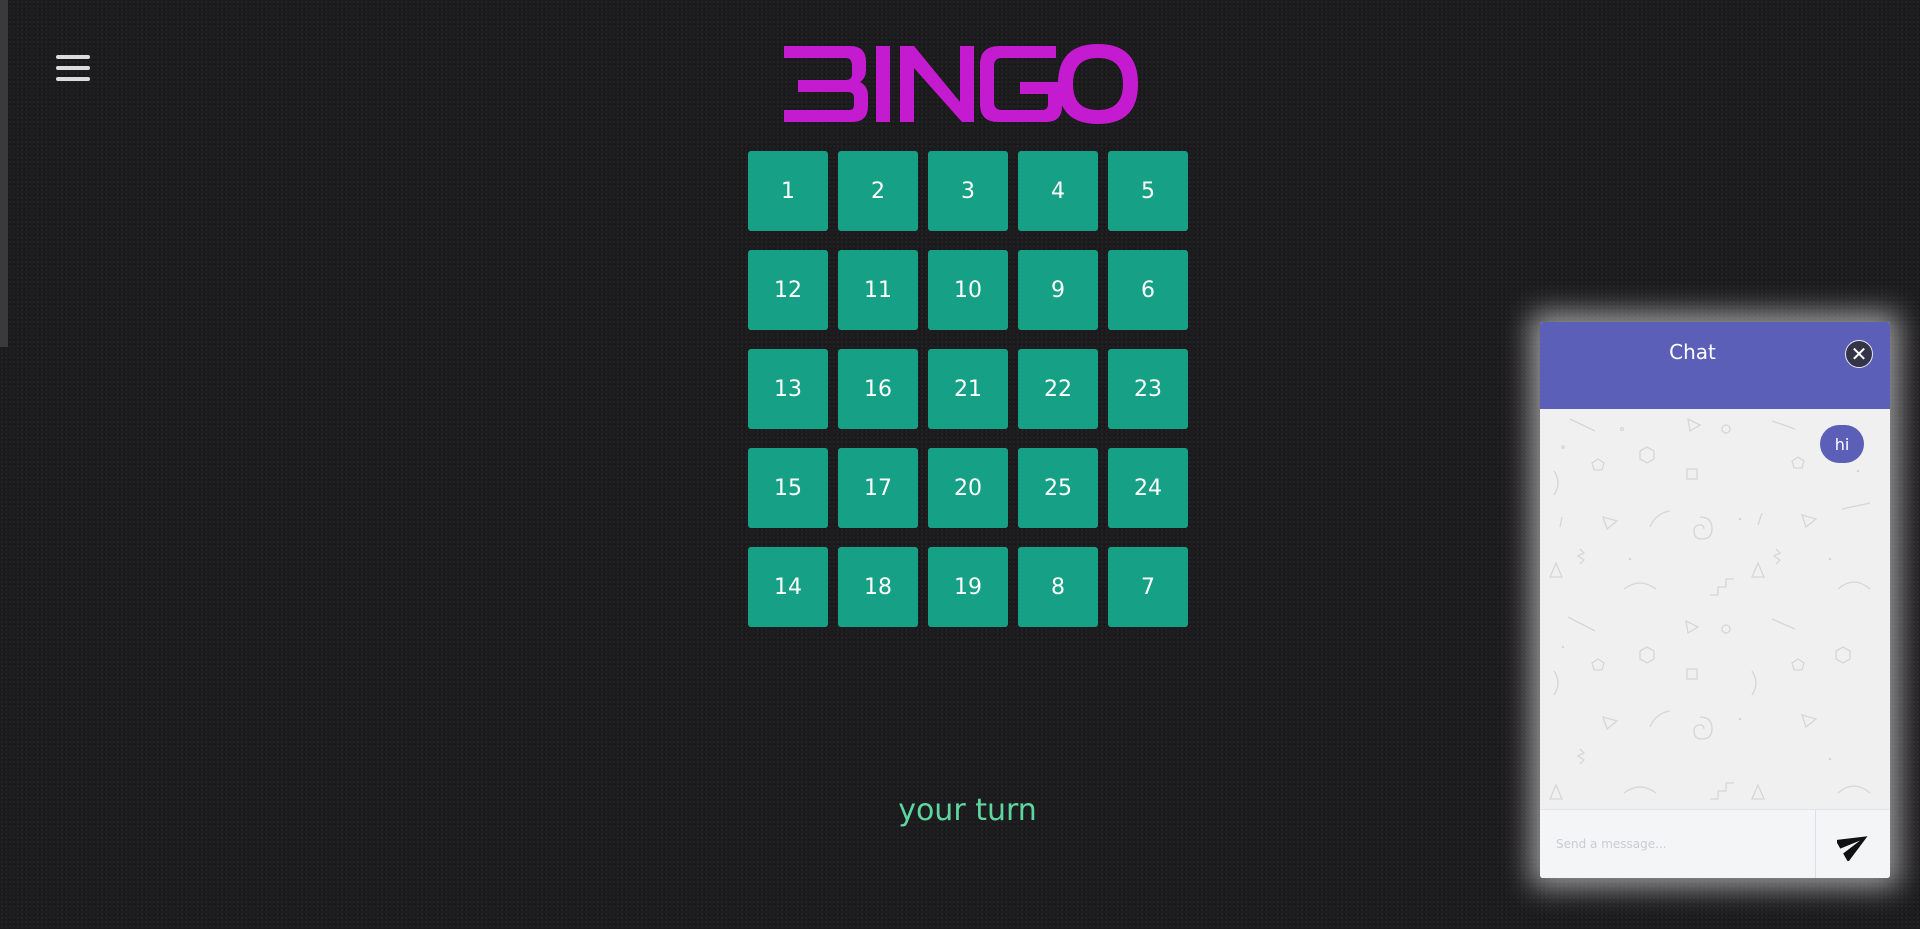 The height and width of the screenshot is (929, 1920). I want to click on send-button, so click(1853, 844).